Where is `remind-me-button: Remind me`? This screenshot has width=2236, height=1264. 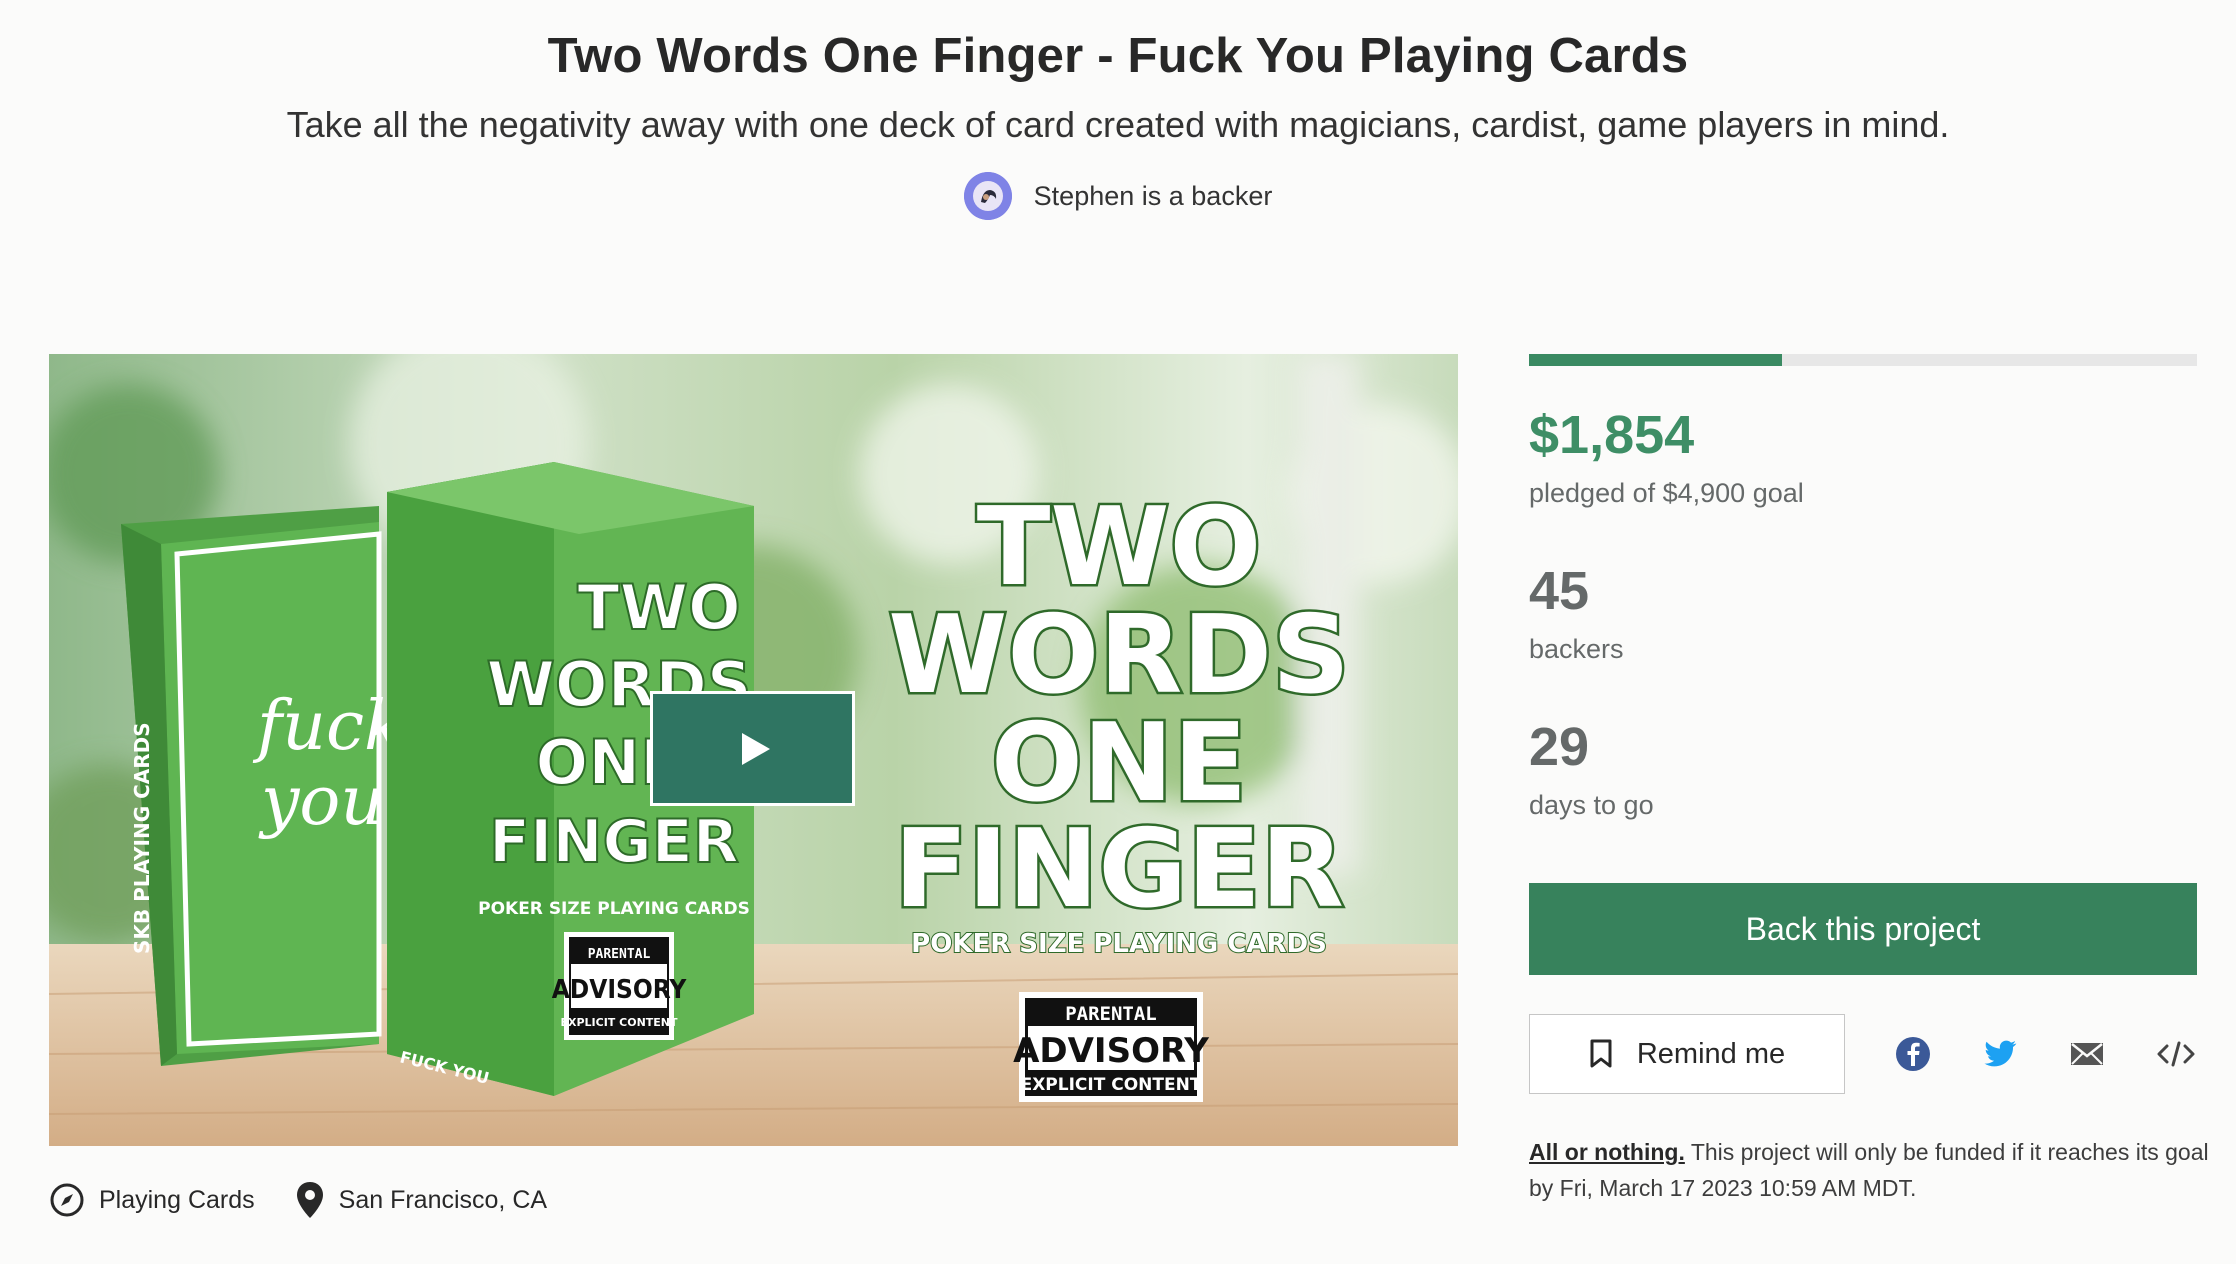
remind-me-button: Remind me is located at coordinates (1687, 1054).